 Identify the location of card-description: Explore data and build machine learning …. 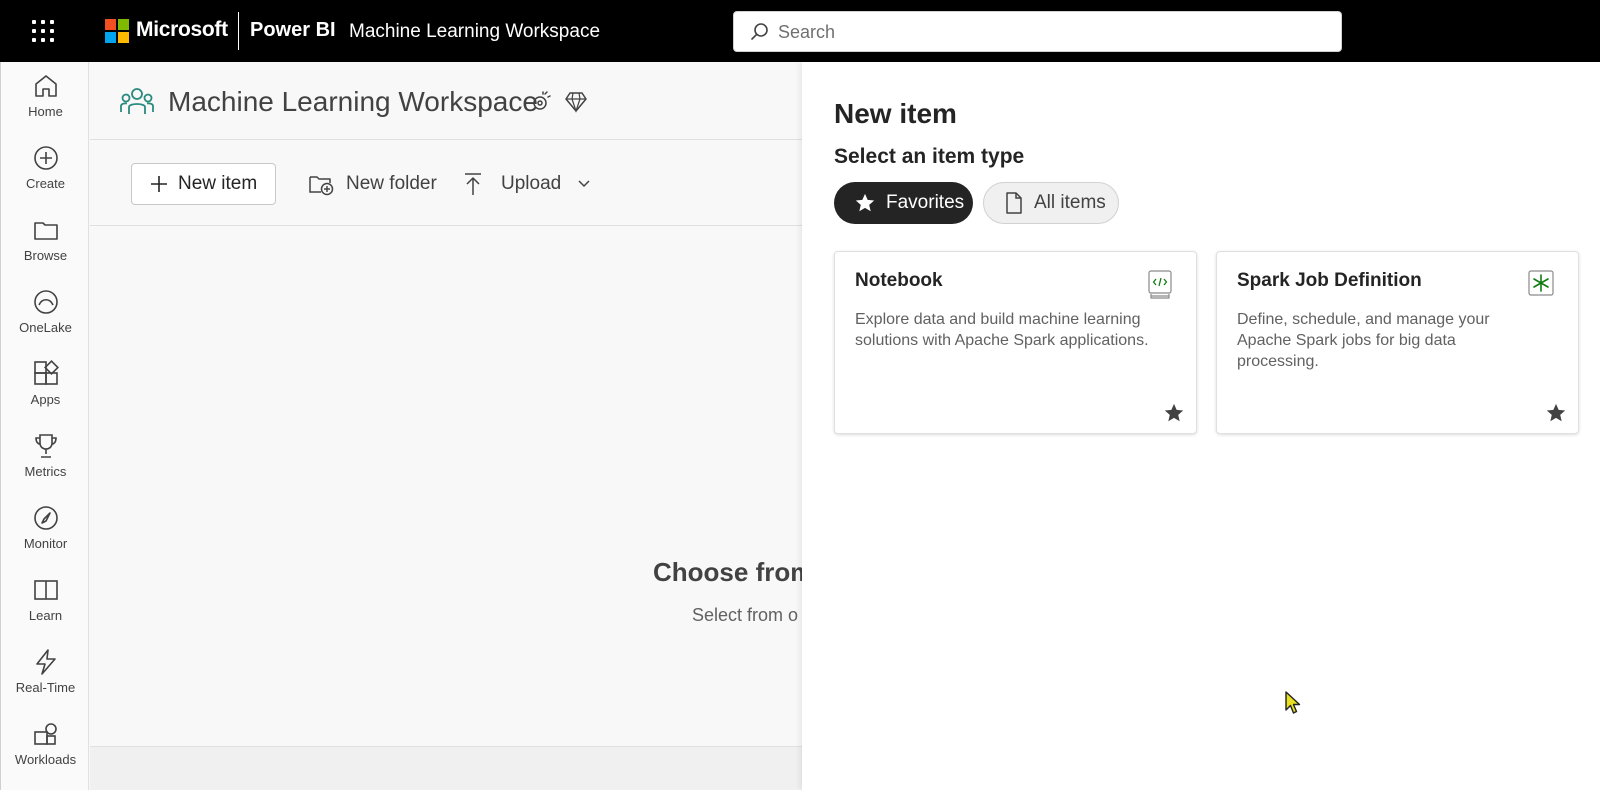
(1002, 330).